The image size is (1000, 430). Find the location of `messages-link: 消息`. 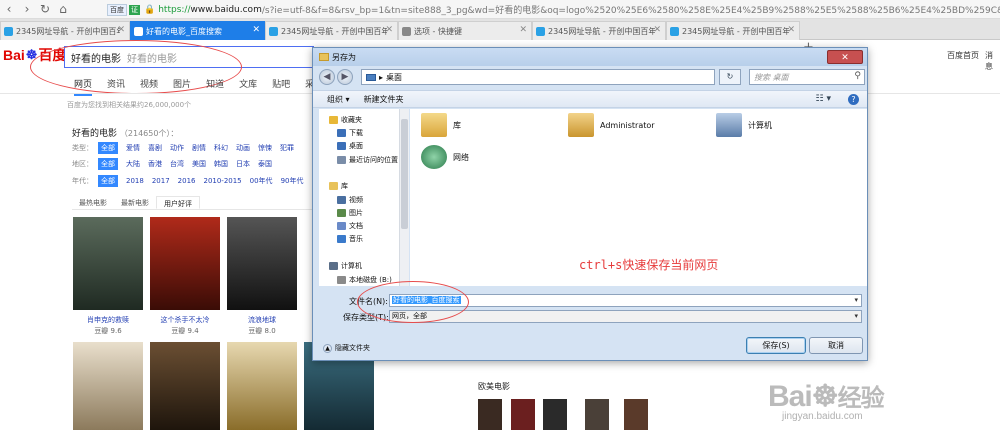

messages-link: 消息 is located at coordinates (992, 61).